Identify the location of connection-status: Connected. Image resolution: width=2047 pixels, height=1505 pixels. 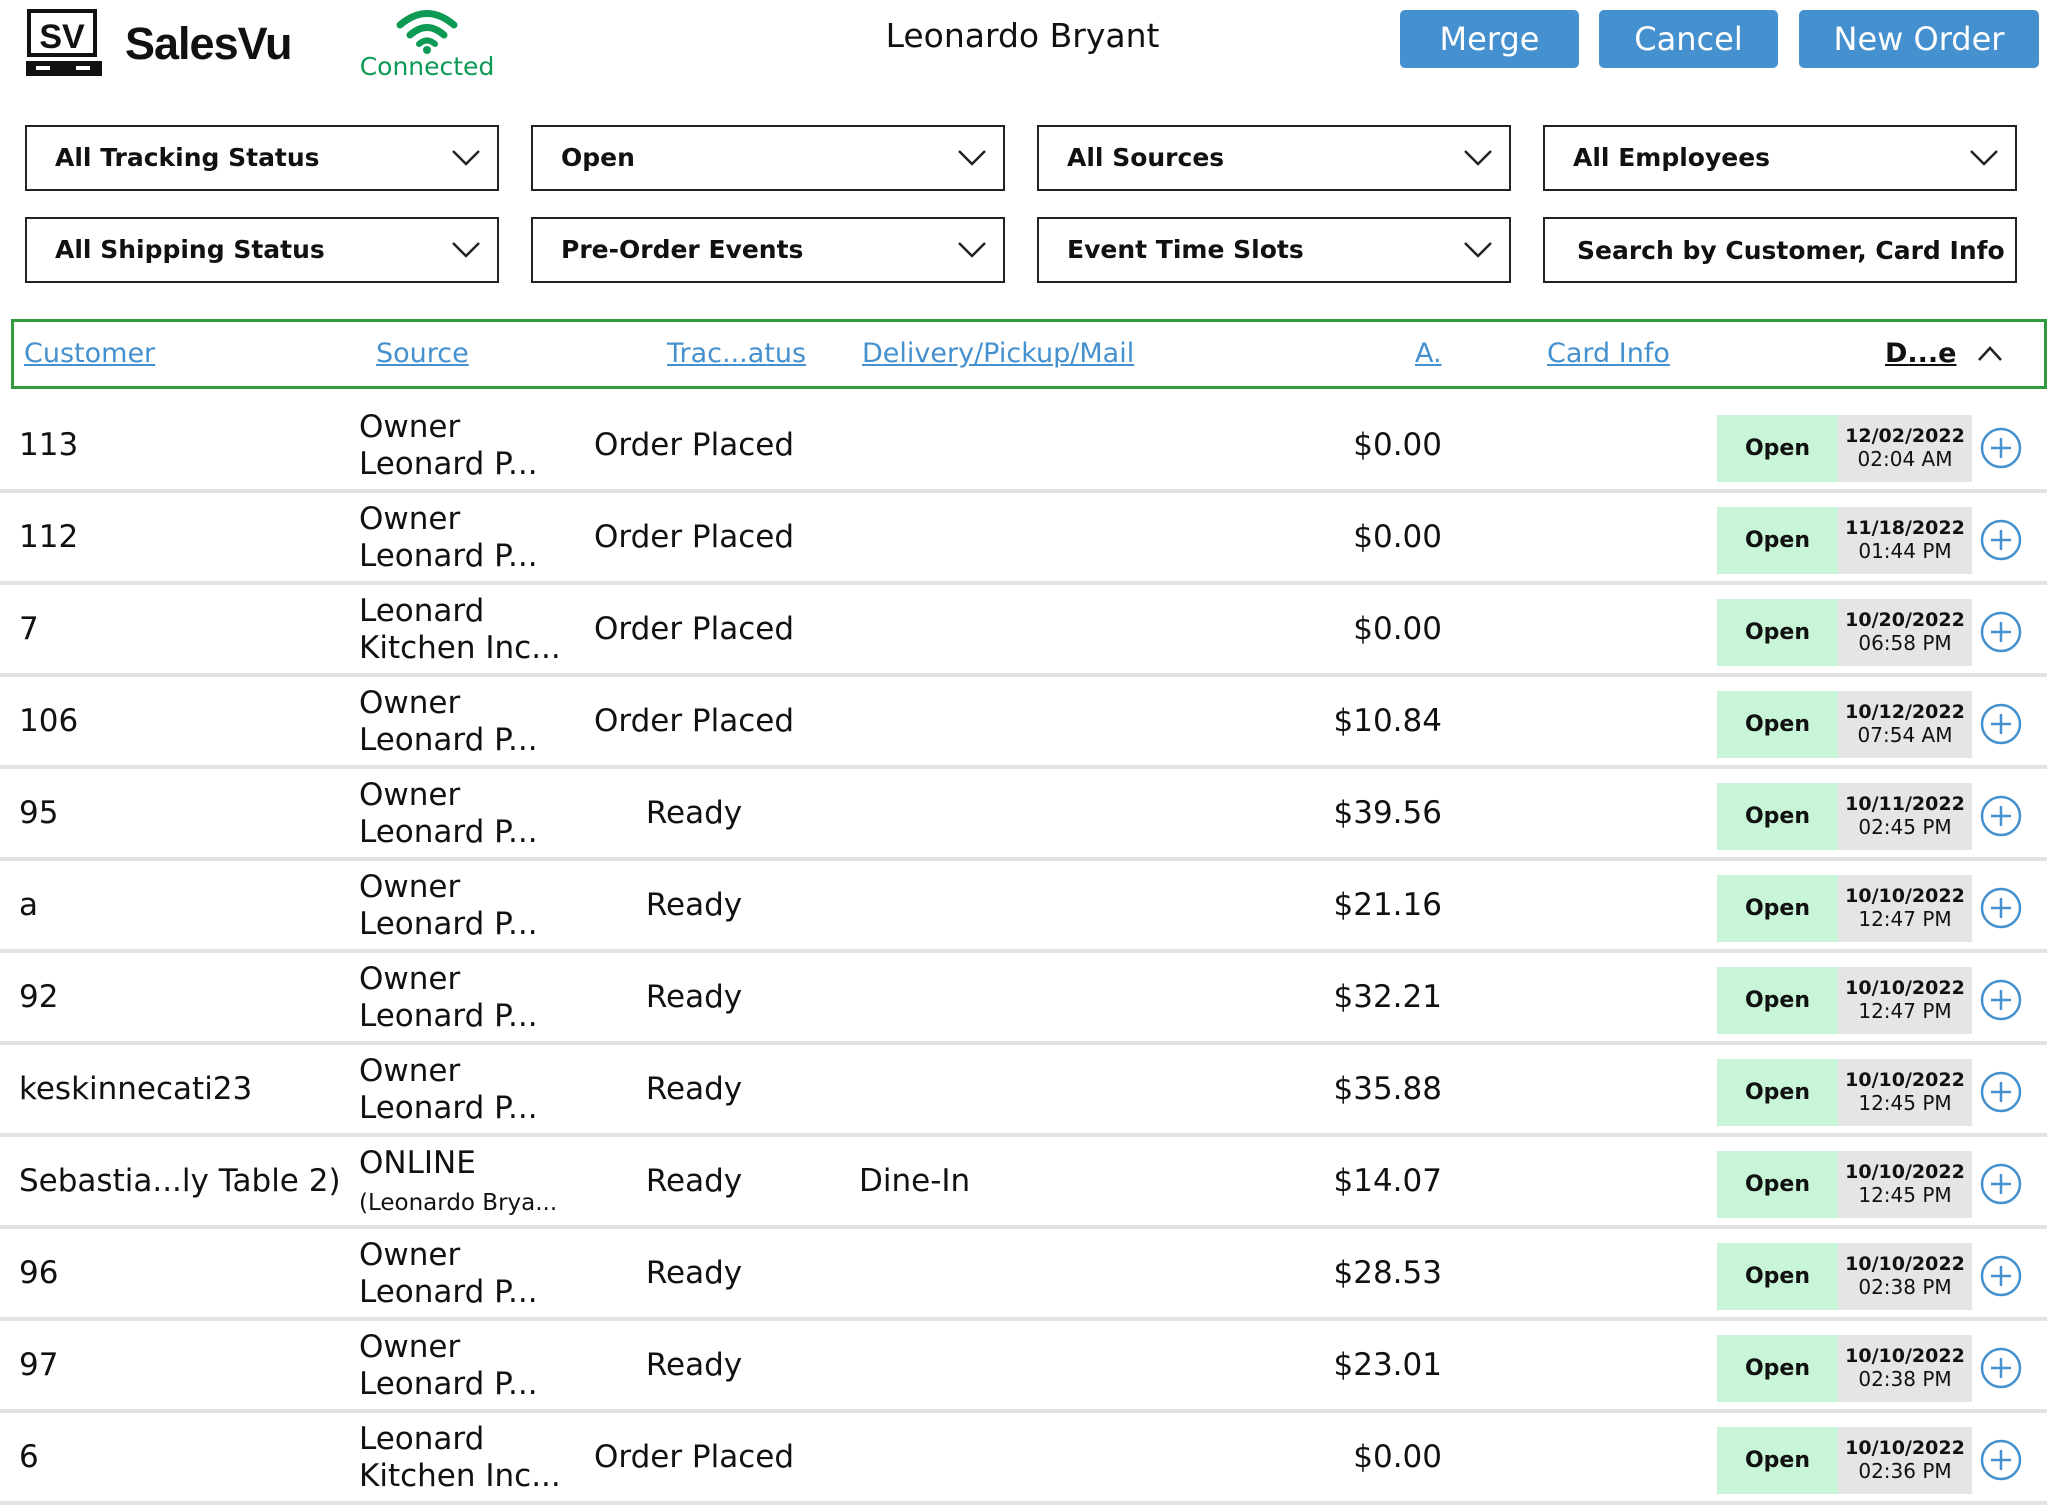
(427, 44).